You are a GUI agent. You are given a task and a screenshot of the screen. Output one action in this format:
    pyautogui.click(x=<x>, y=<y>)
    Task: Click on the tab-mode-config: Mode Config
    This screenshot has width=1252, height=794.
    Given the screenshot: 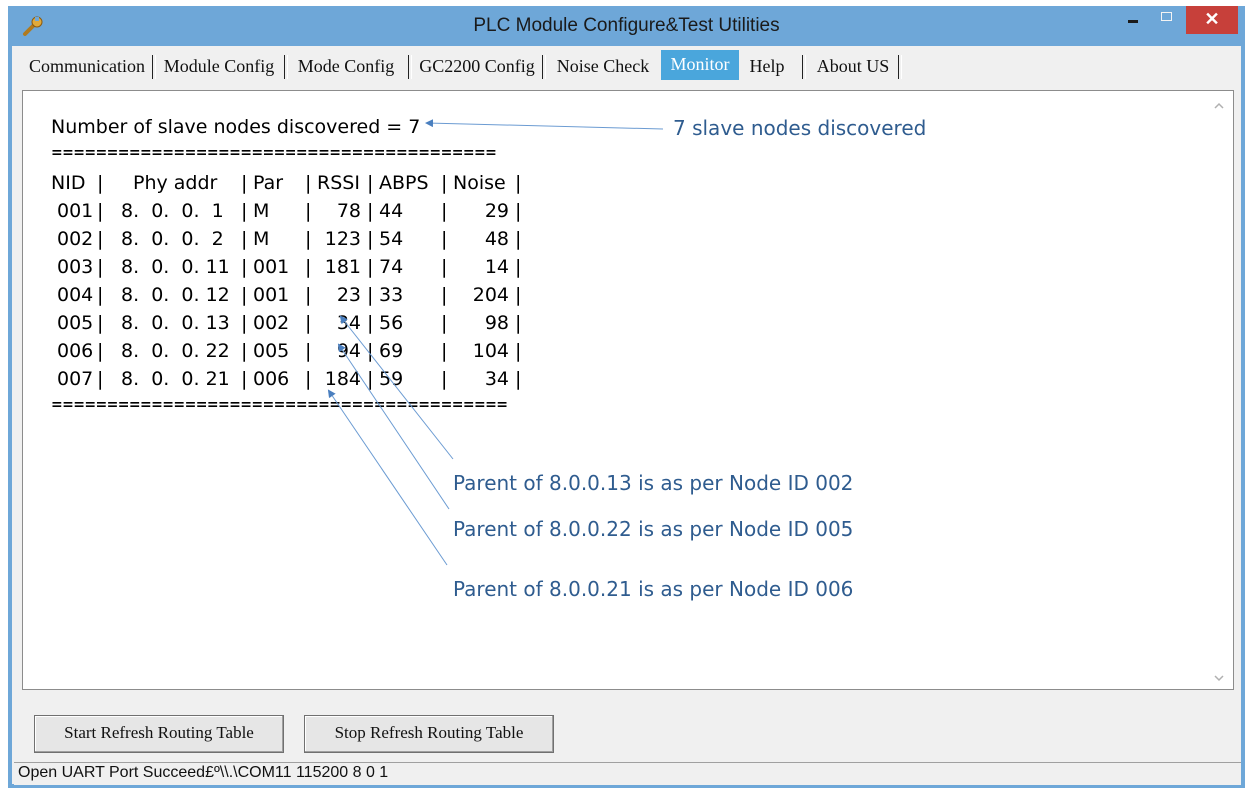 What is the action you would take?
    pyautogui.click(x=346, y=66)
    